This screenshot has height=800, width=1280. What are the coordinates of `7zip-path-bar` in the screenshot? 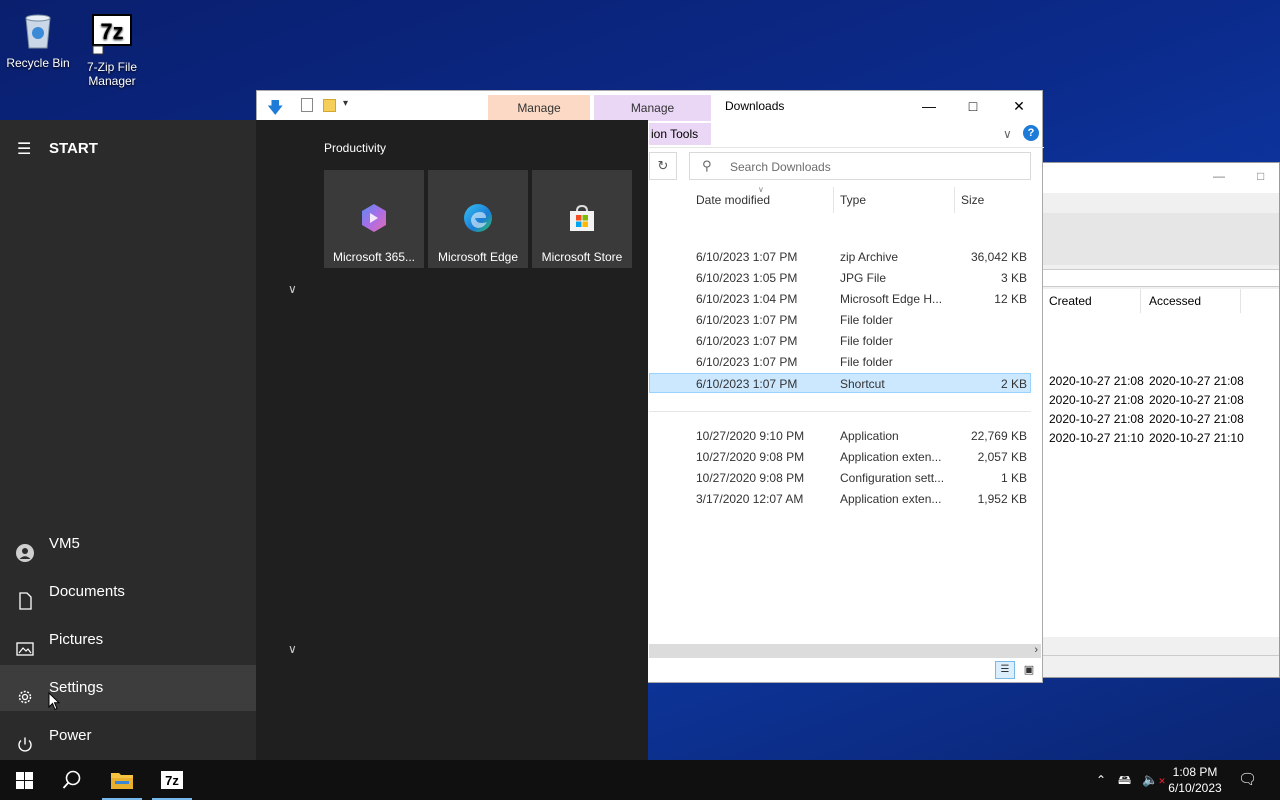 It's located at (1160, 278).